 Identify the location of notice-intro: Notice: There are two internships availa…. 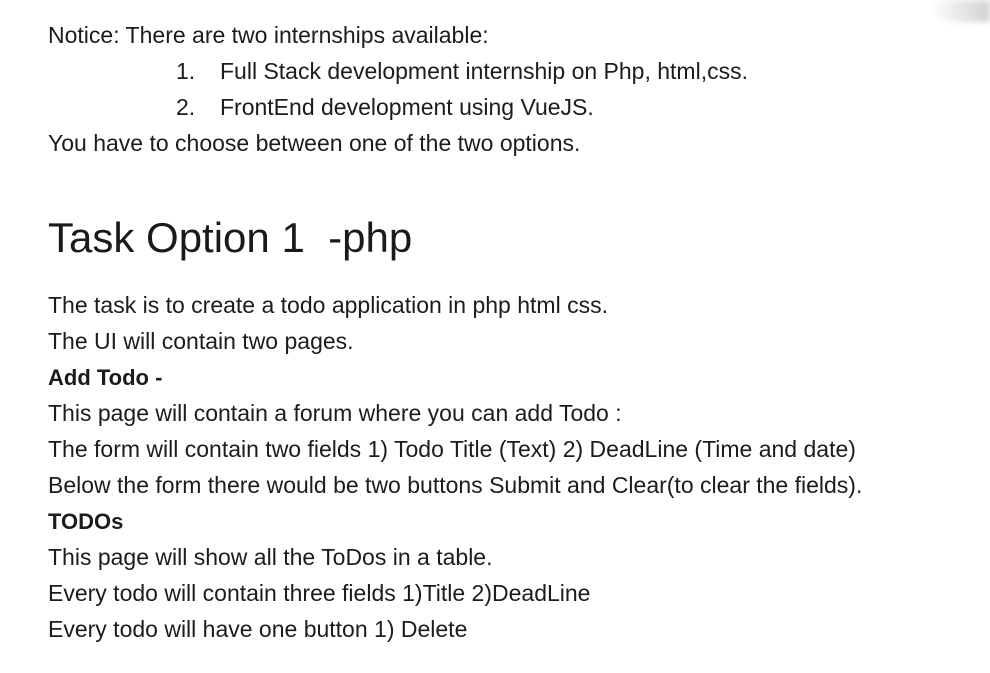
(268, 35).